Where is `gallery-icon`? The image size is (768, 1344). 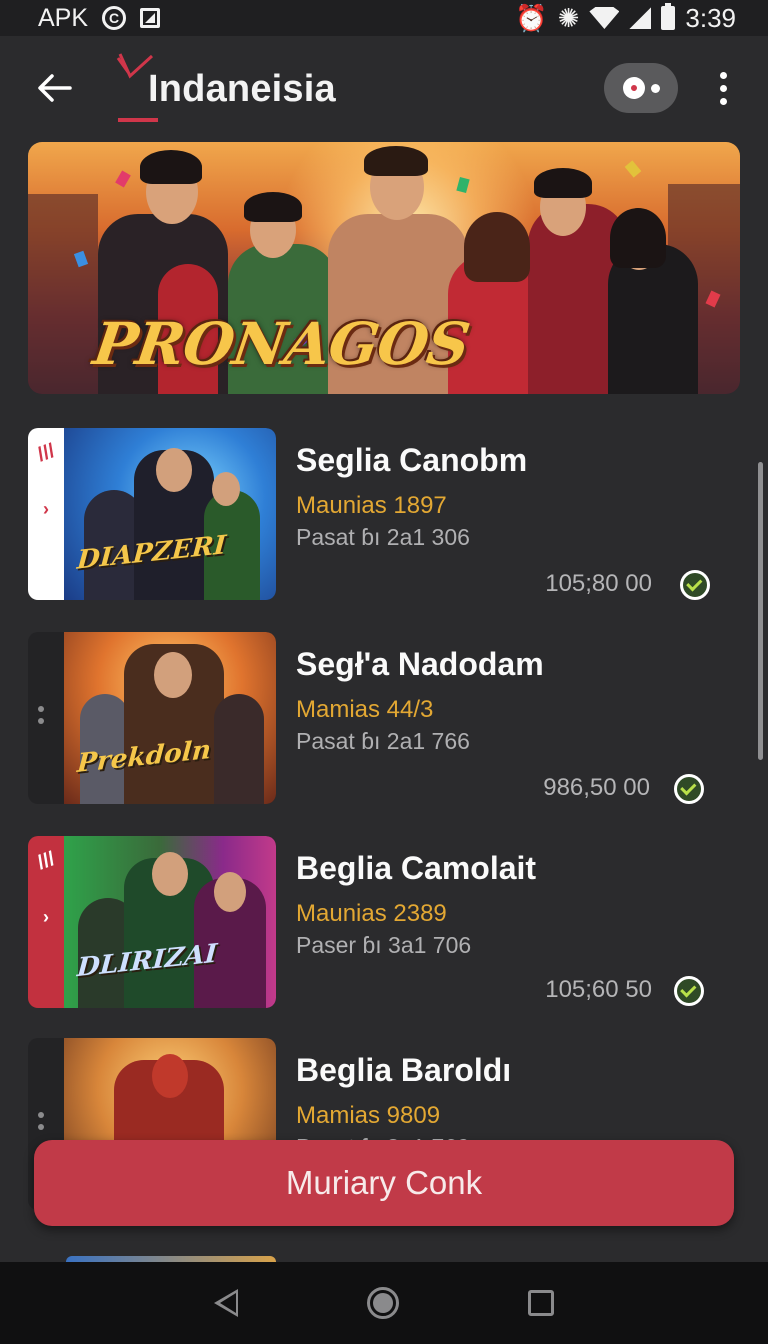
gallery-icon is located at coordinates (150, 18).